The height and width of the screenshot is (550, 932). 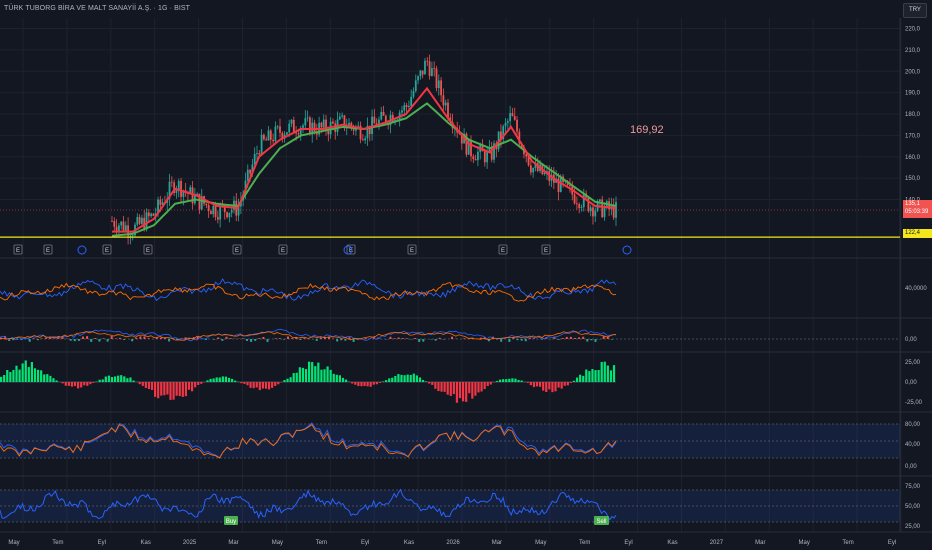 What do you see at coordinates (917, 212) in the screenshot?
I see `countdown-value: 05:03:39` at bounding box center [917, 212].